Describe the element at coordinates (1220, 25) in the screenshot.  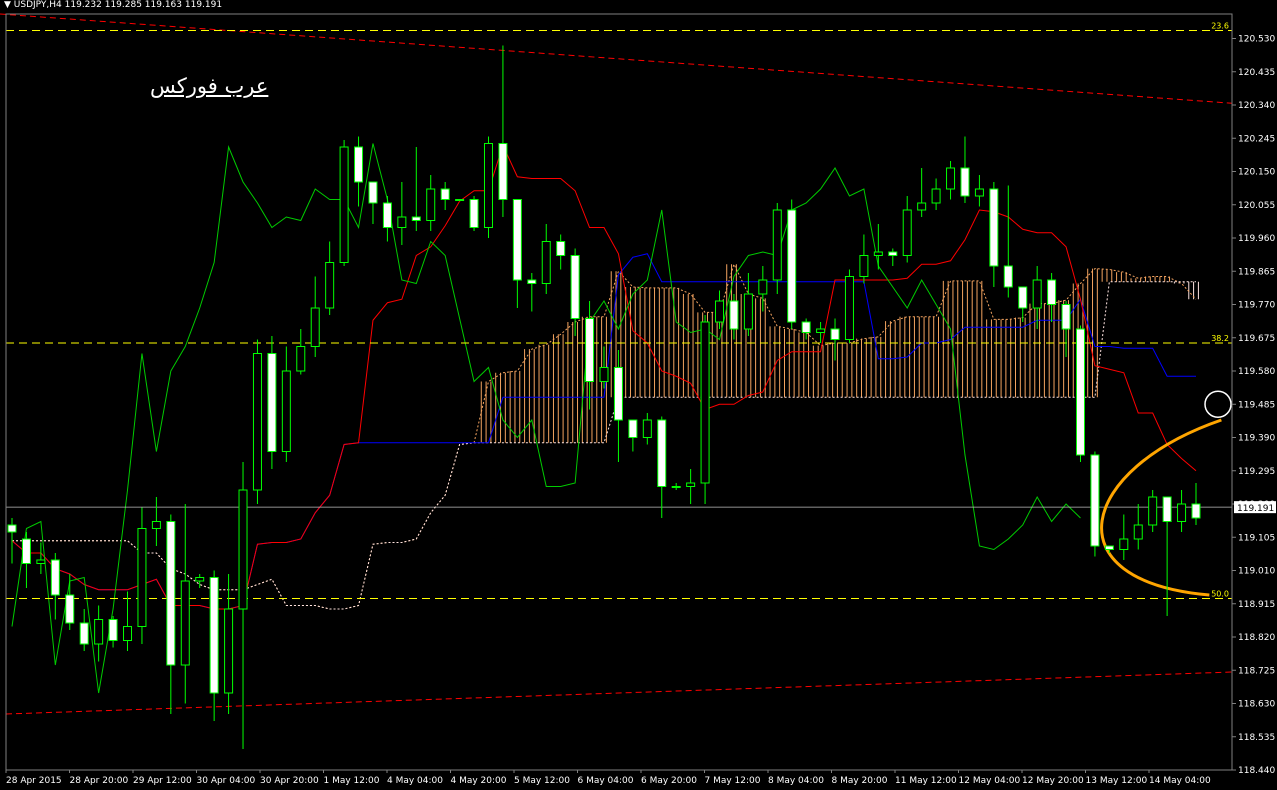
I see `fib-level-label: 23.6` at that location.